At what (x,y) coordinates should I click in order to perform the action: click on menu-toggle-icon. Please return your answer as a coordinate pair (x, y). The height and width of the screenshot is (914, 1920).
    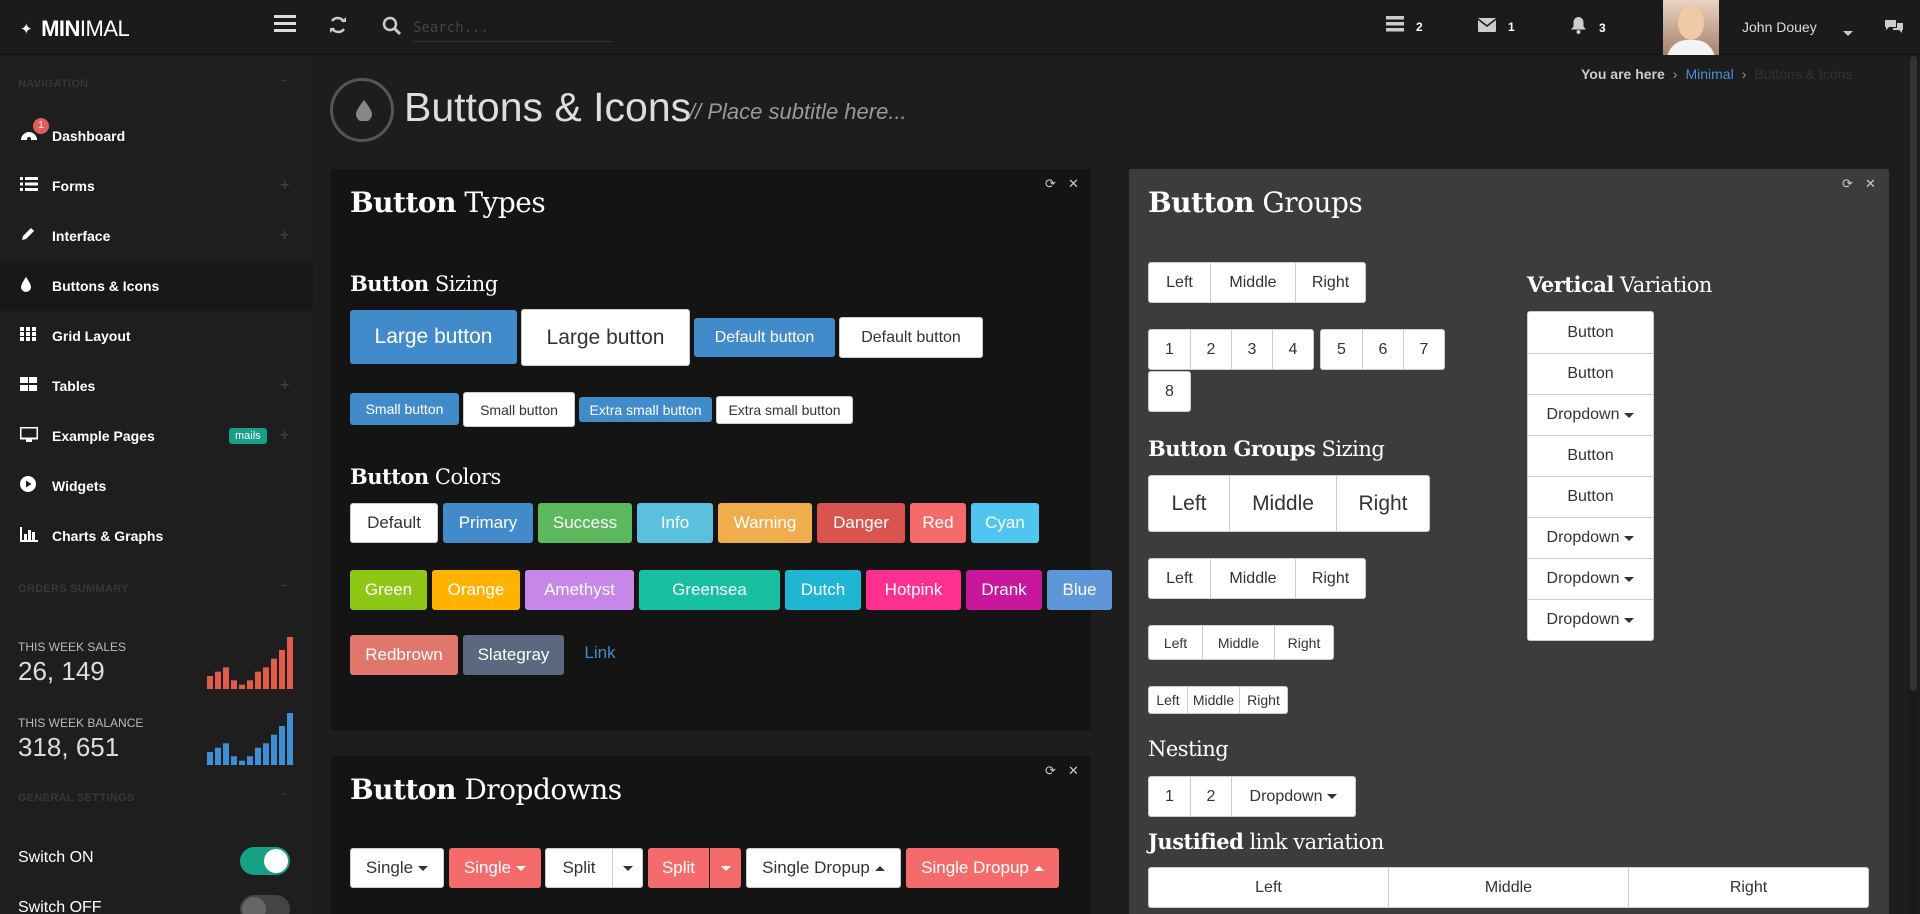
    Looking at the image, I should click on (285, 26).